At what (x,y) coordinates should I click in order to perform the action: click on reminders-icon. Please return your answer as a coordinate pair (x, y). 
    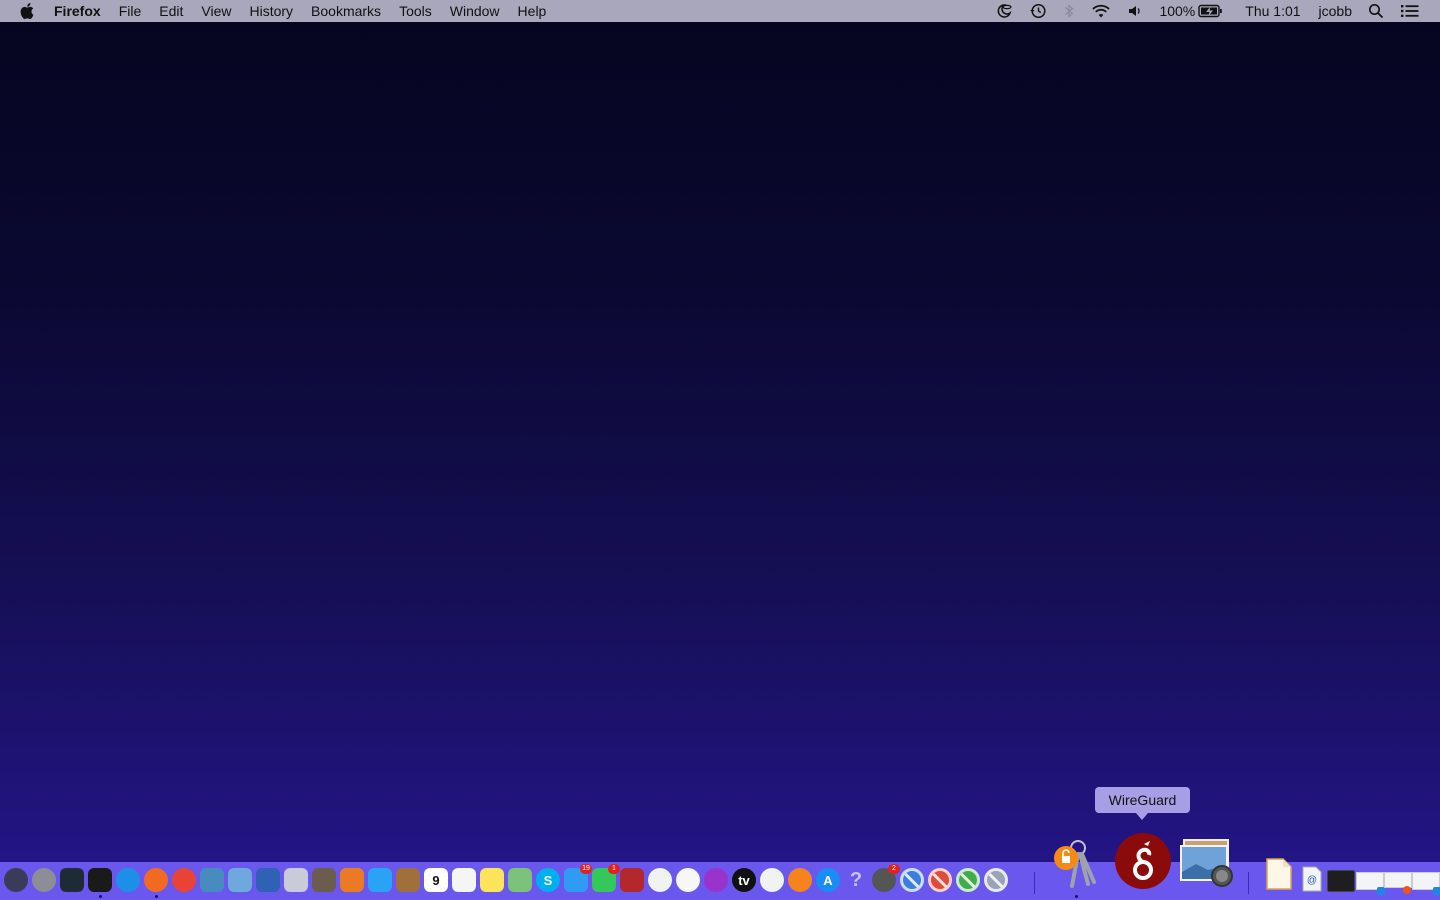
    Looking at the image, I should click on (464, 880).